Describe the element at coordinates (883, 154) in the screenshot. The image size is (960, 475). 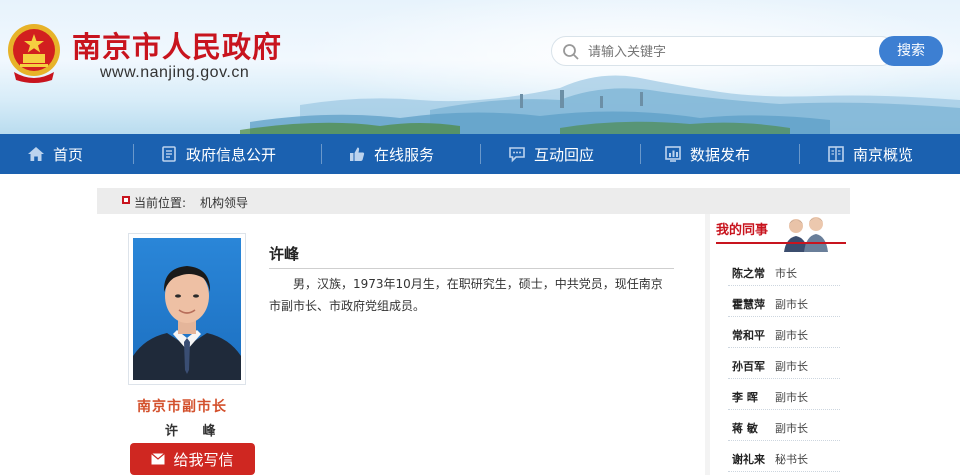
I see `nav-label-nanjing-overview: 南京概览` at that location.